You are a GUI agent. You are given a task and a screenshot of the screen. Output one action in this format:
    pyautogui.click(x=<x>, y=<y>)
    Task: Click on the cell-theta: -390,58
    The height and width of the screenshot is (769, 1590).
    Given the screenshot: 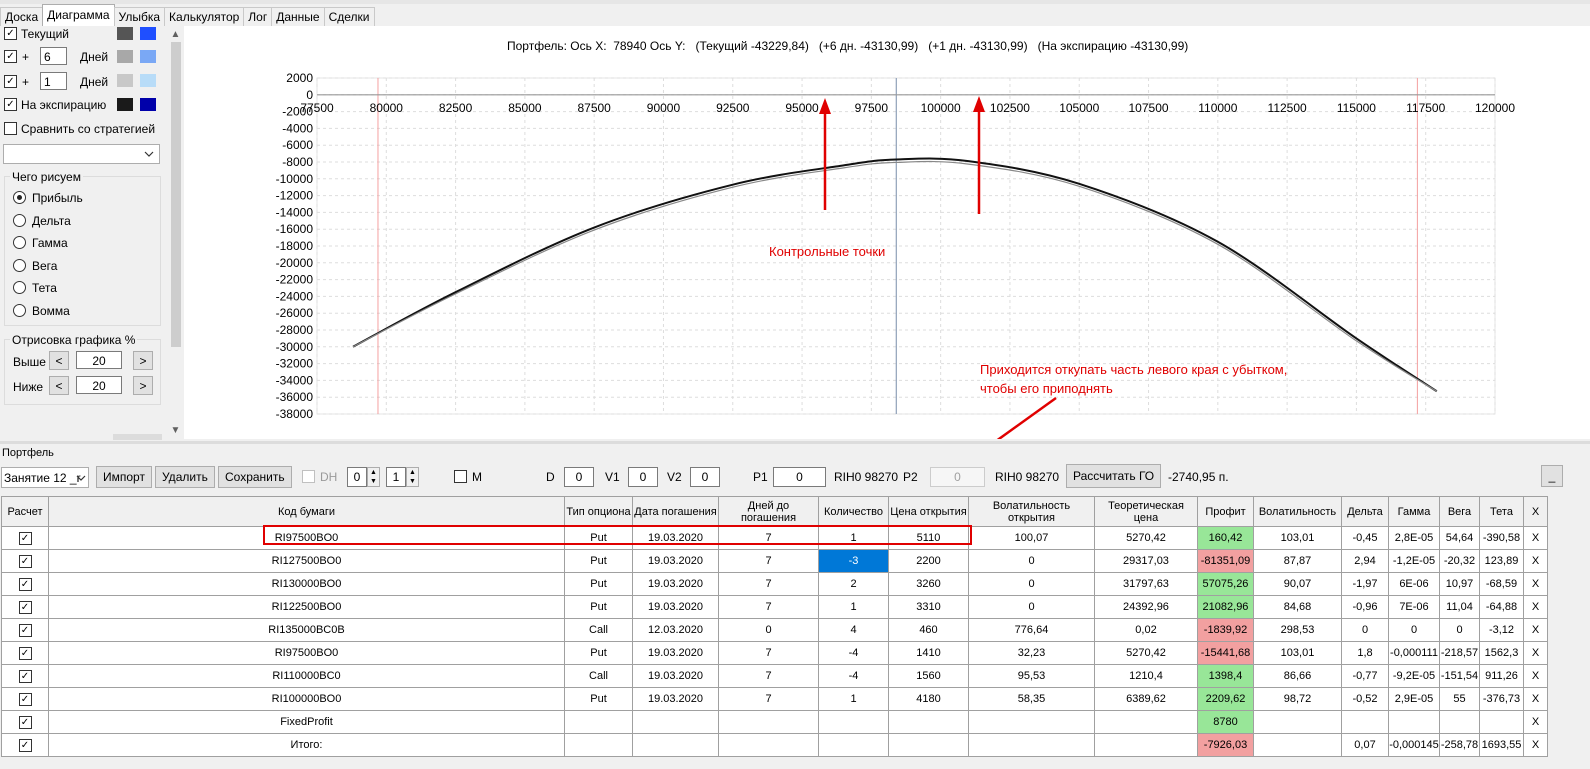 What is the action you would take?
    pyautogui.click(x=1501, y=538)
    